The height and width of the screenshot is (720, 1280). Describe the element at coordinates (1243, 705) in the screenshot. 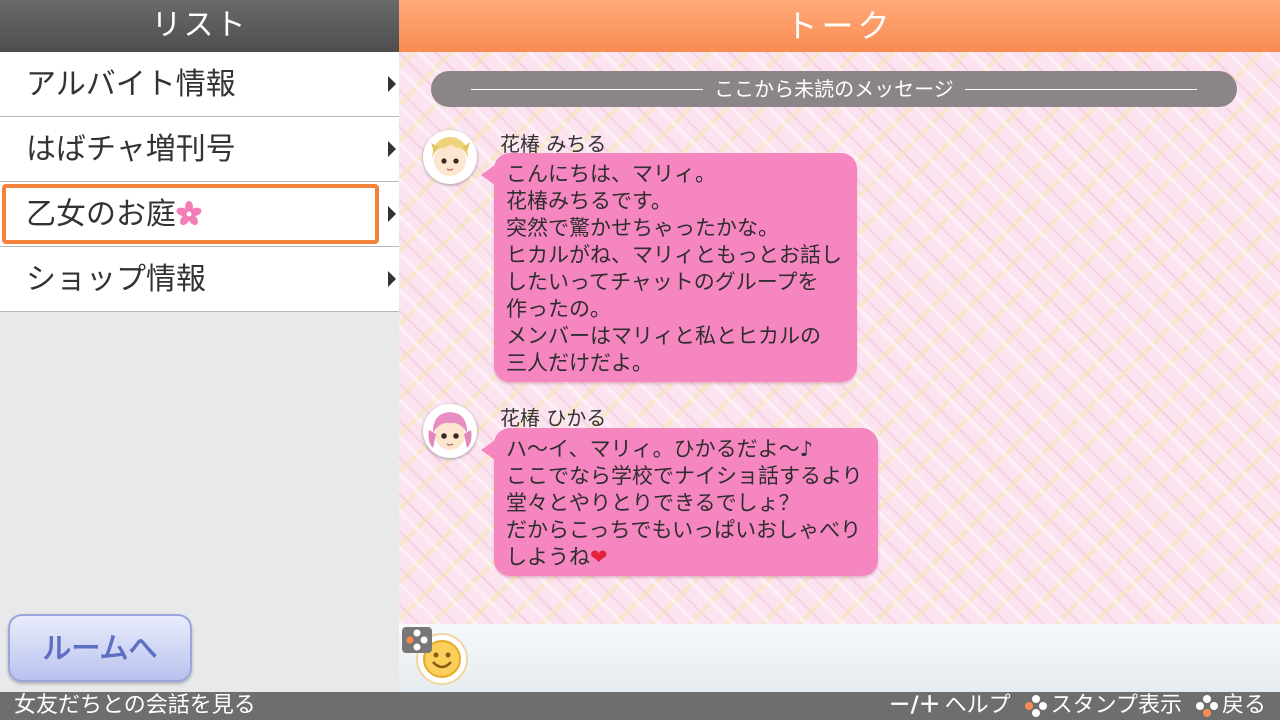

I see `back-label: 戻る` at that location.